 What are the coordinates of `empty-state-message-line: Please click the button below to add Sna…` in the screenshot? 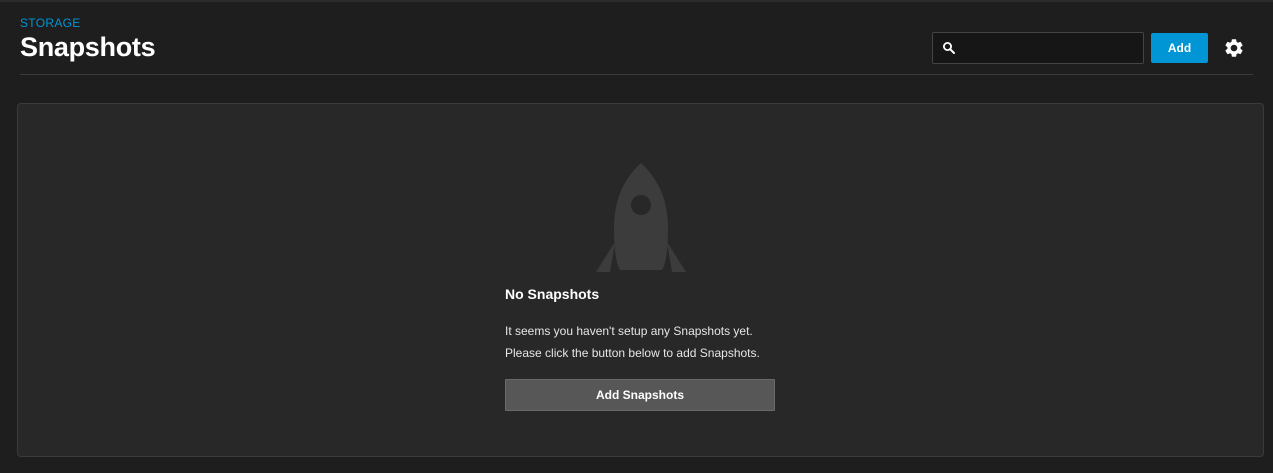 It's located at (632, 353).